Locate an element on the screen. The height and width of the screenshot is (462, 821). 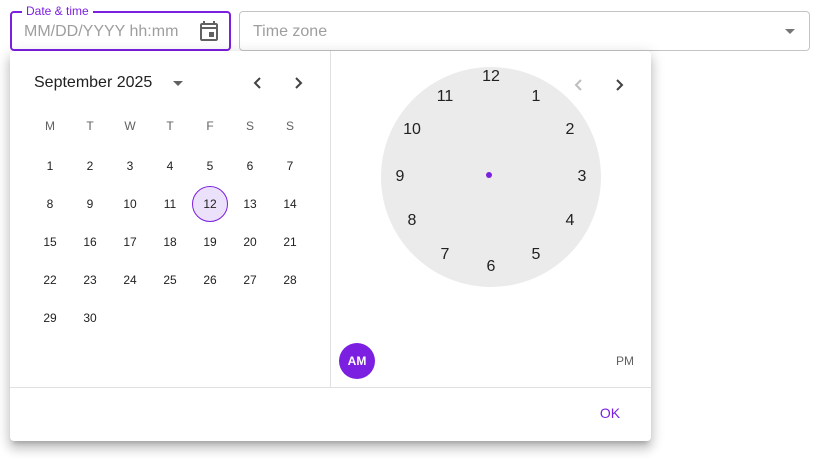
date-time-field: Date & time MM/DD/YYYY hh:mm is located at coordinates (120, 27).